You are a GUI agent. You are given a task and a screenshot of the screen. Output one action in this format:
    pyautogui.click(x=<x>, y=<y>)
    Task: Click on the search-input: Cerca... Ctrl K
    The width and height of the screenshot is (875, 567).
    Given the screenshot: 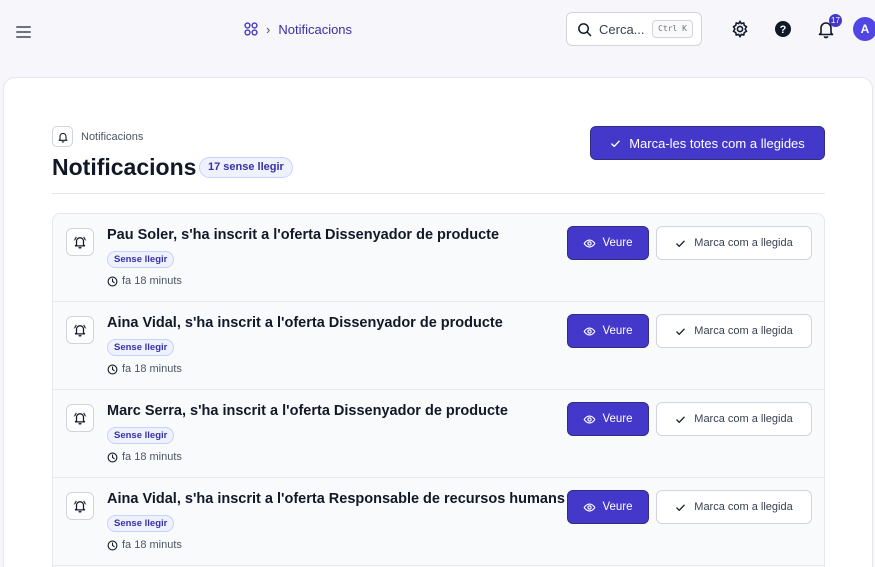 What is the action you would take?
    pyautogui.click(x=634, y=29)
    